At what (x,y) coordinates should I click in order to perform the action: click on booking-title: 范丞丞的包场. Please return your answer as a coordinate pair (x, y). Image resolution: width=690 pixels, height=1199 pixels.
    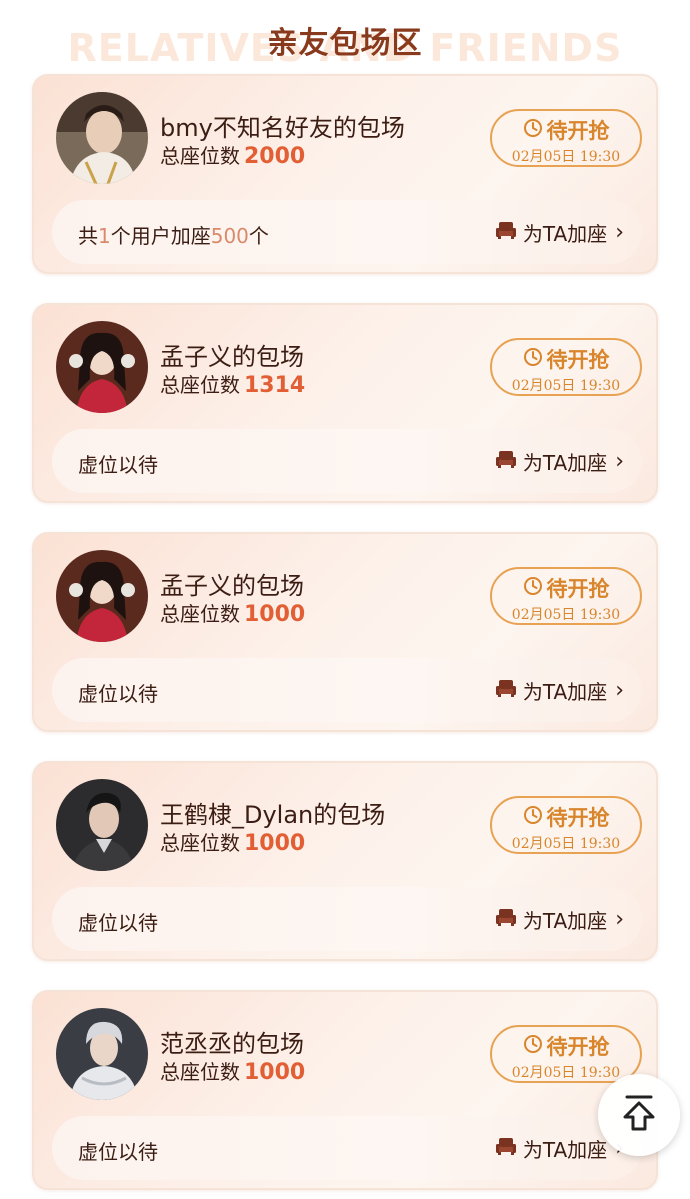
    Looking at the image, I should click on (232, 1044).